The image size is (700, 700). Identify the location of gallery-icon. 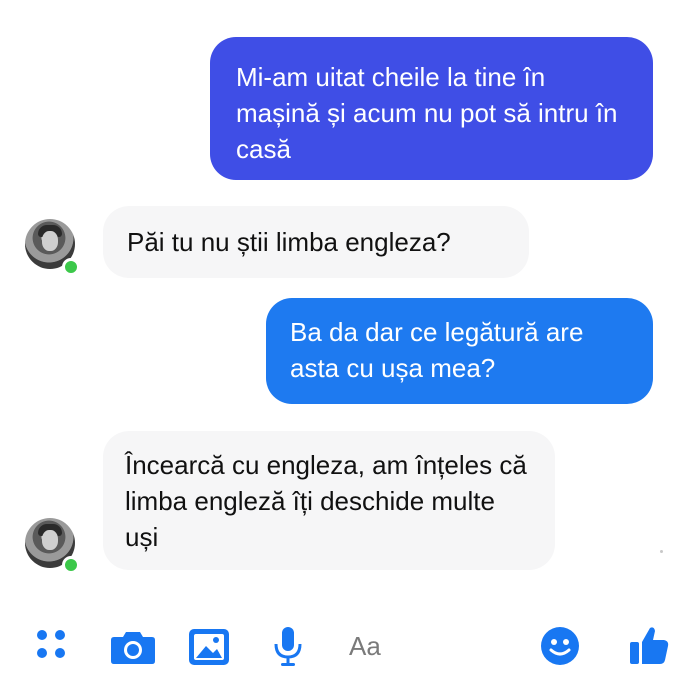
(209, 647).